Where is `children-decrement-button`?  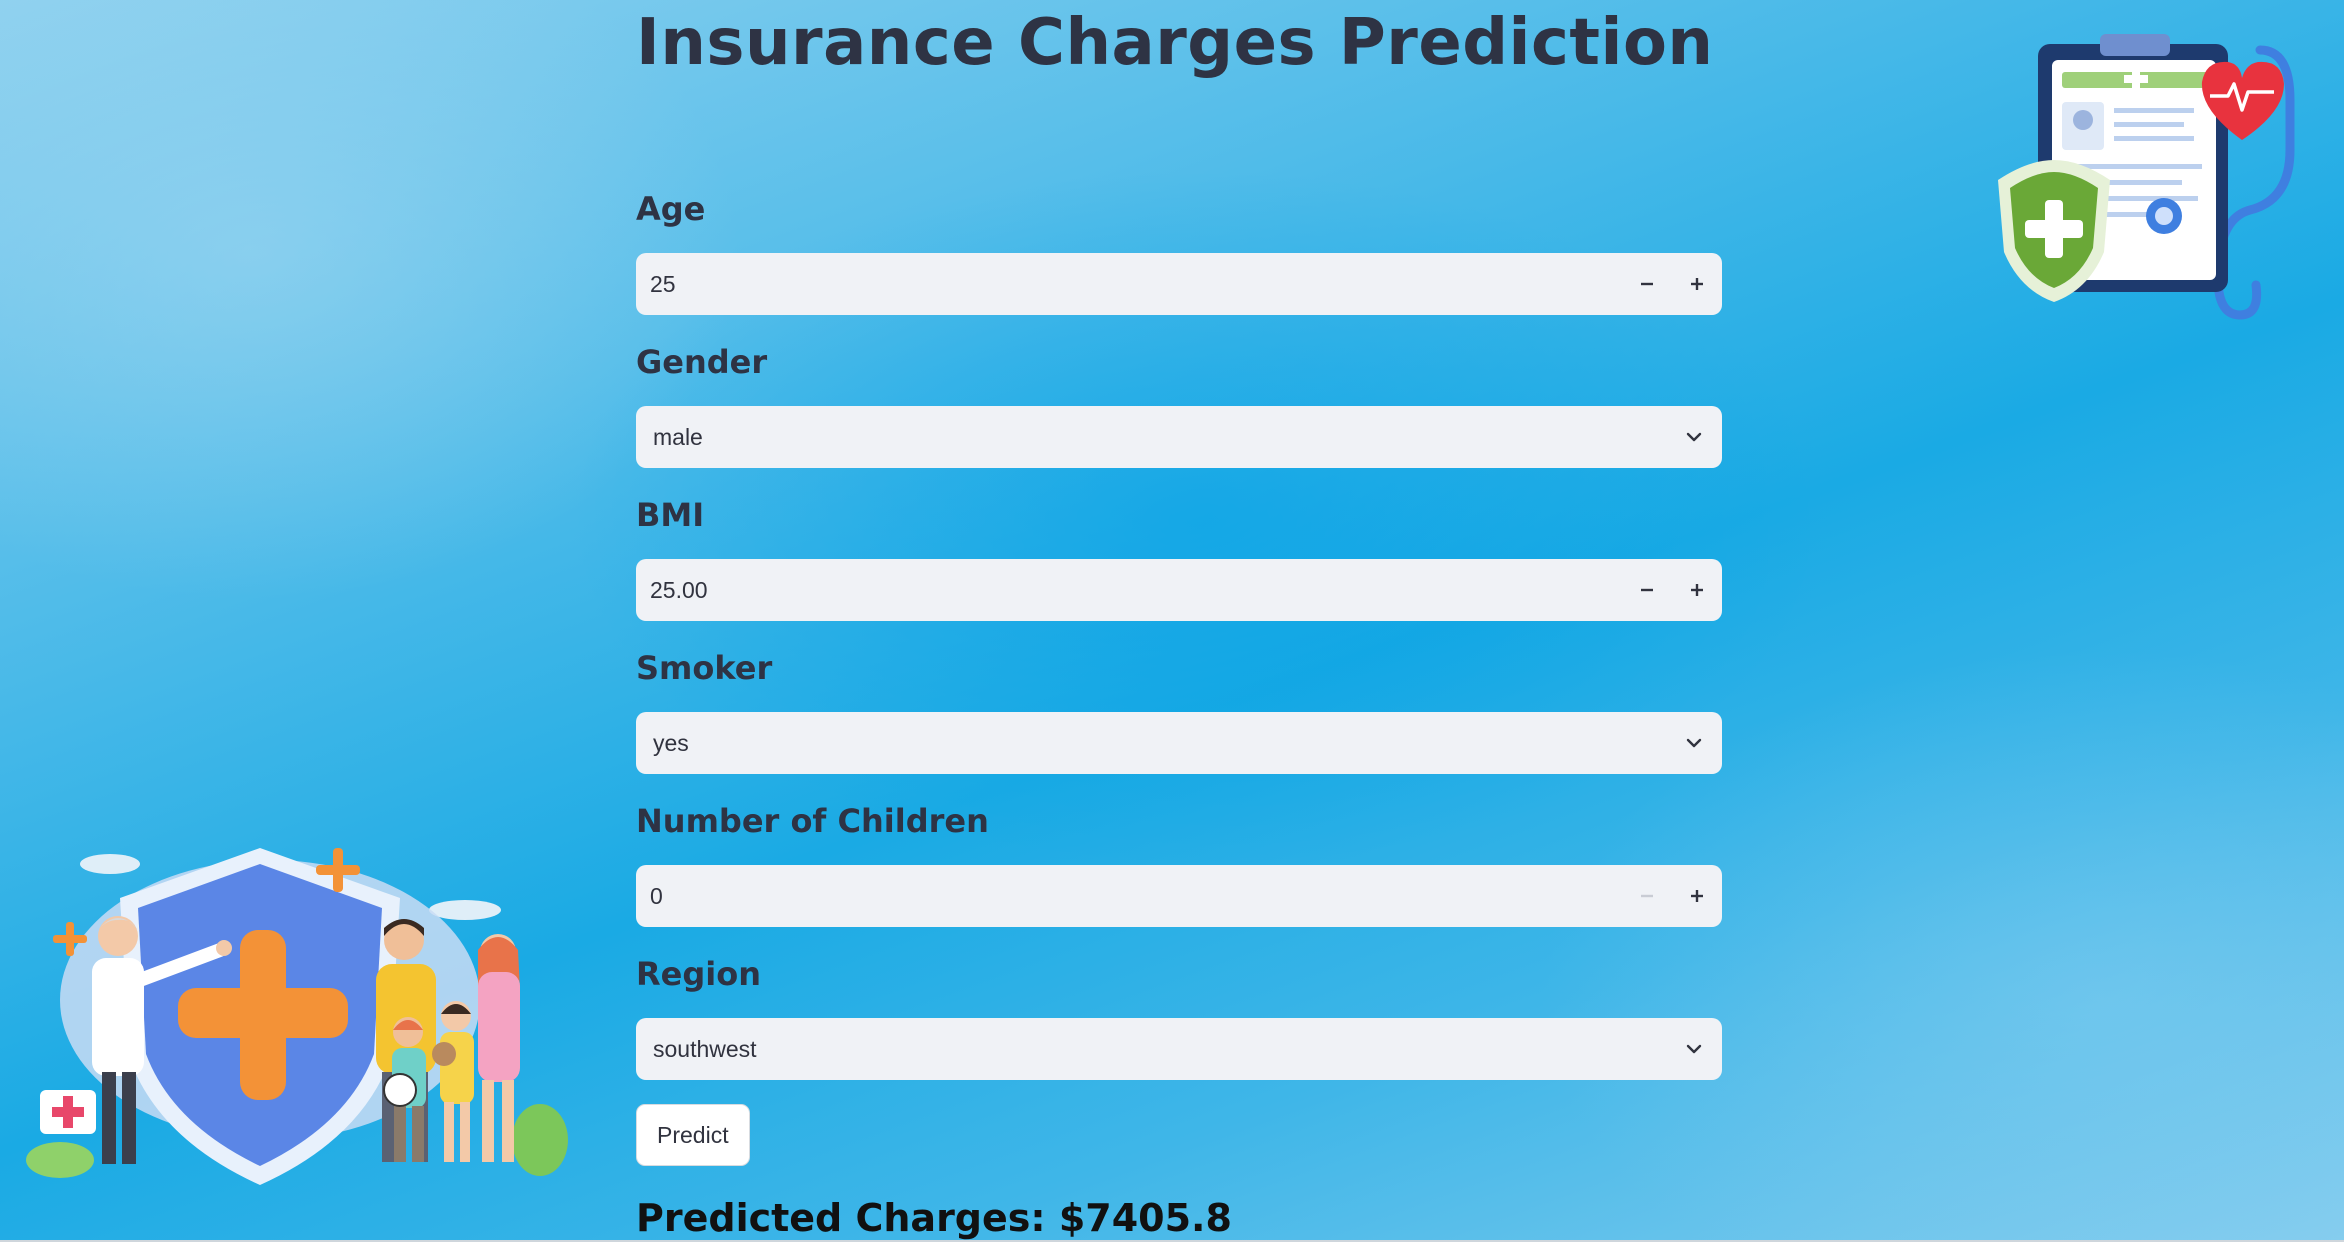 children-decrement-button is located at coordinates (1647, 896).